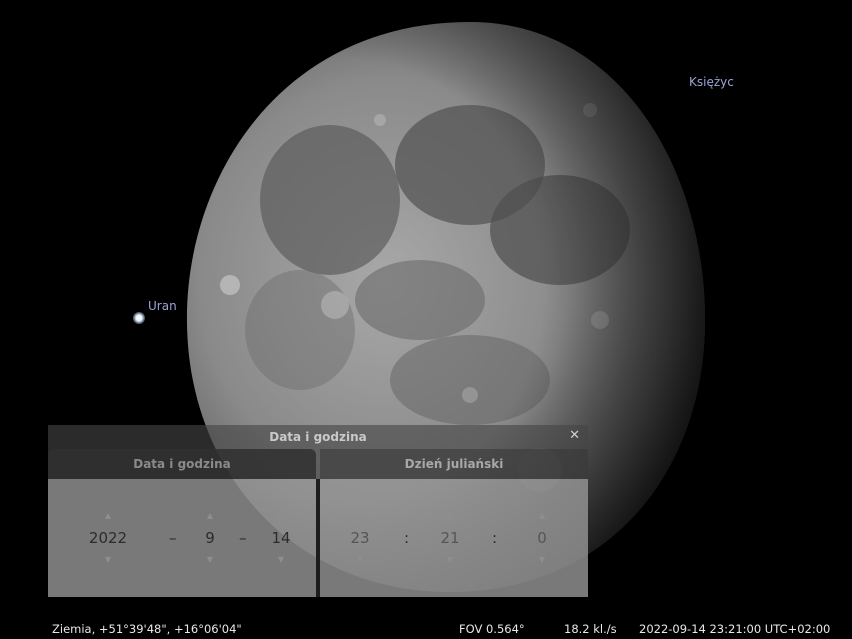  I want to click on fps-readout: 18.2 kl./s, so click(590, 629).